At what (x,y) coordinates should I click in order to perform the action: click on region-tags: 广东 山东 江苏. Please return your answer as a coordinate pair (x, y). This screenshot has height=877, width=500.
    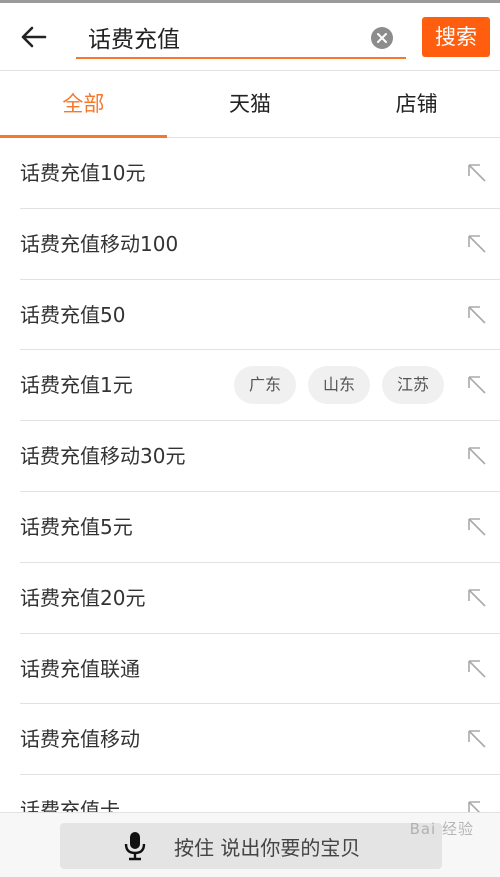
    Looking at the image, I should click on (339, 385).